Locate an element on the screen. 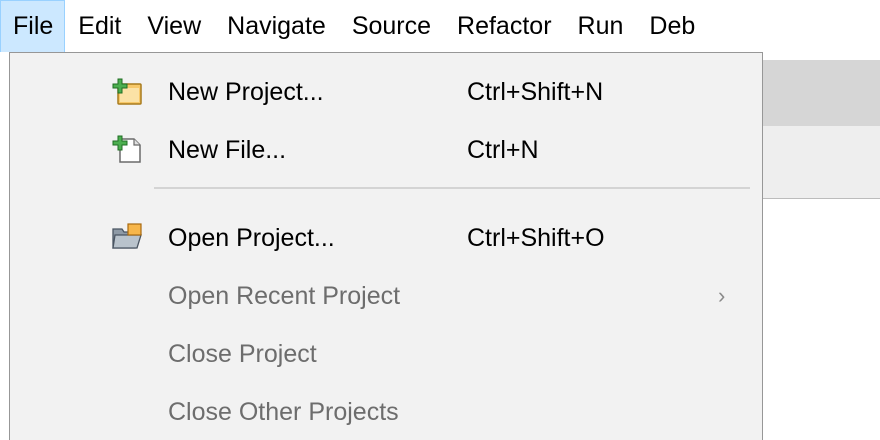  menu-item-new-file: New File... Ctrl+N is located at coordinates (386, 150).